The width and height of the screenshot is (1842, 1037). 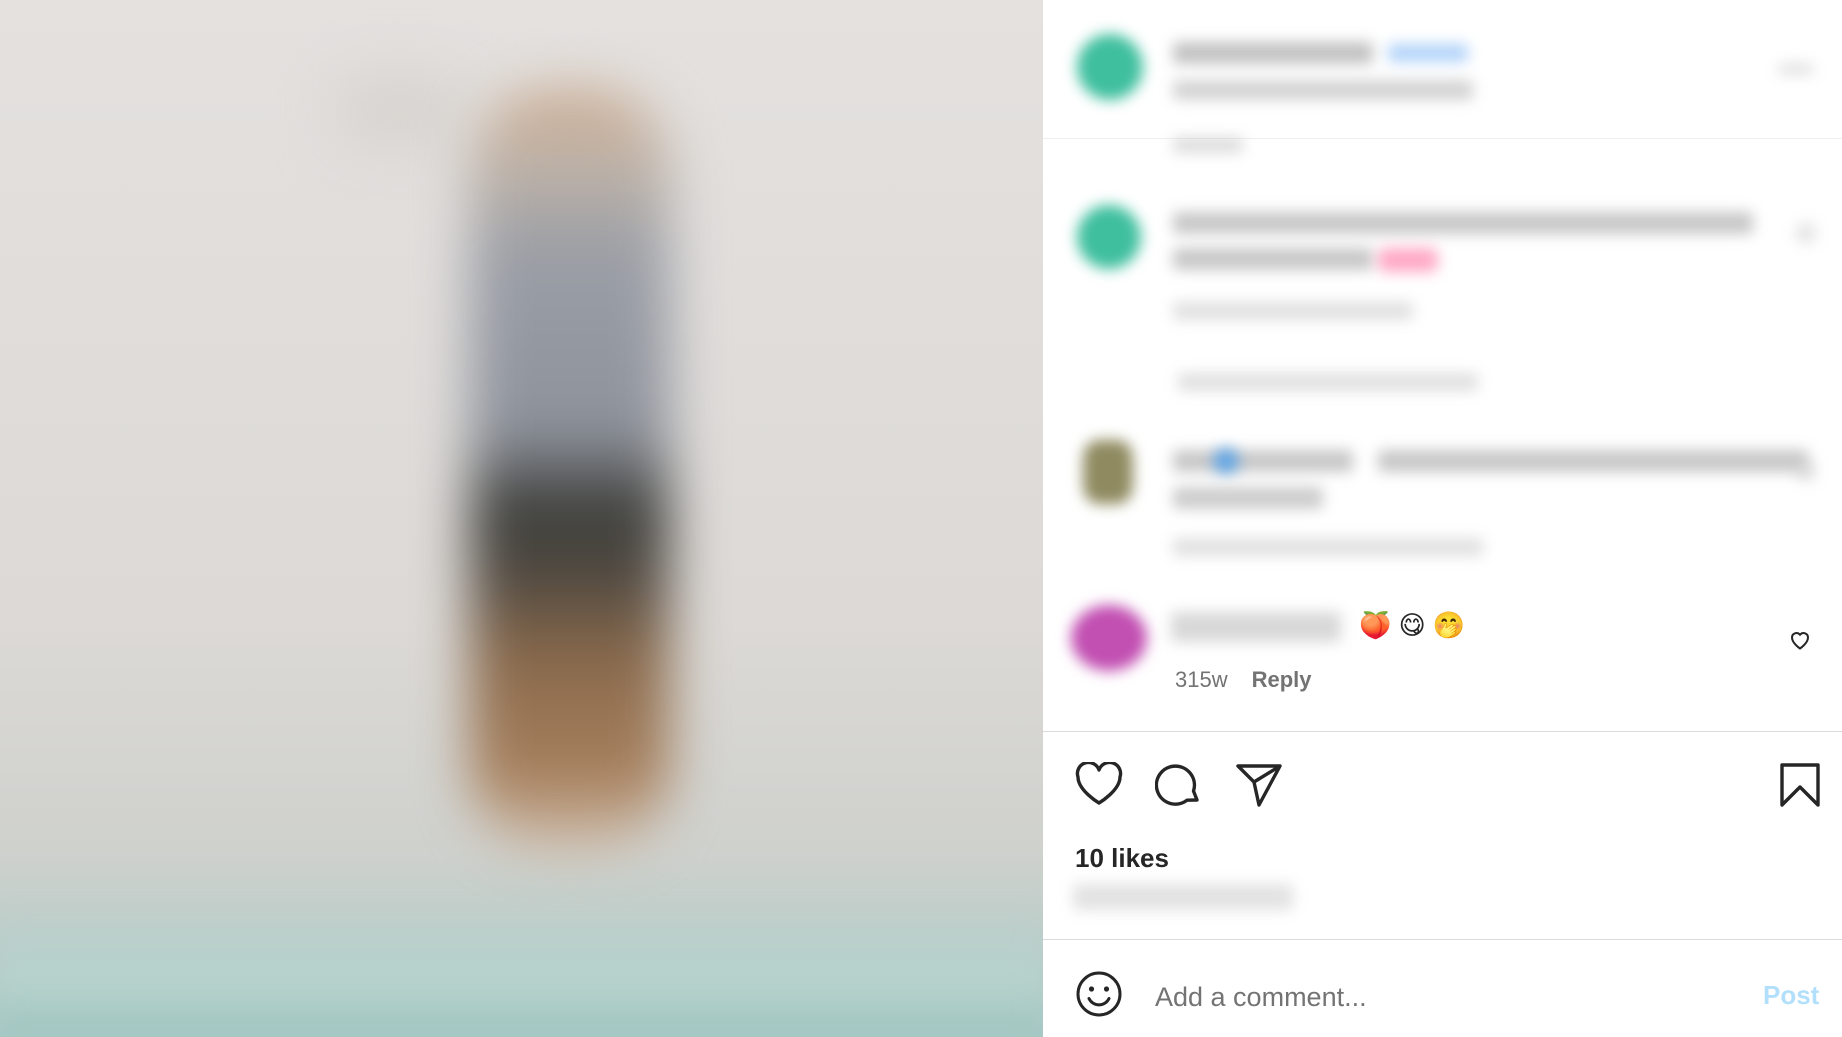 I want to click on more-icon, so click(x=1796, y=69).